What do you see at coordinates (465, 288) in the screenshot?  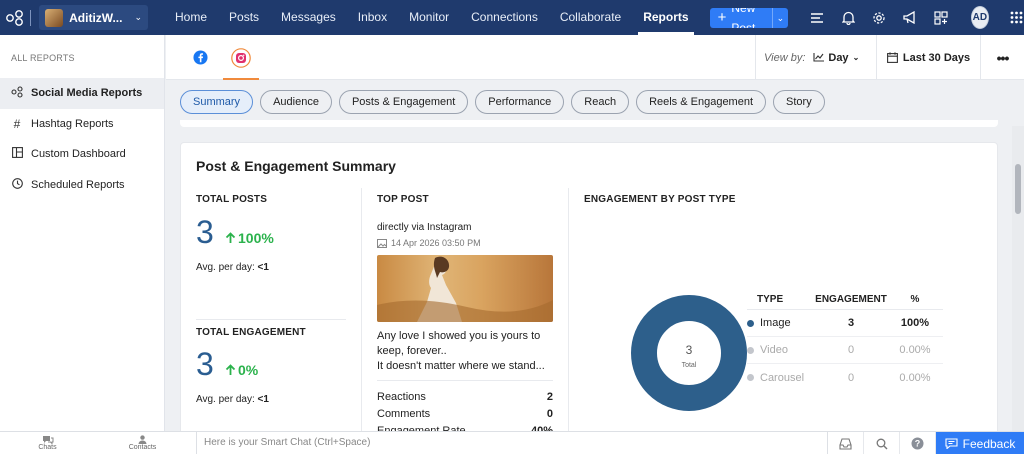 I see `top-post-image` at bounding box center [465, 288].